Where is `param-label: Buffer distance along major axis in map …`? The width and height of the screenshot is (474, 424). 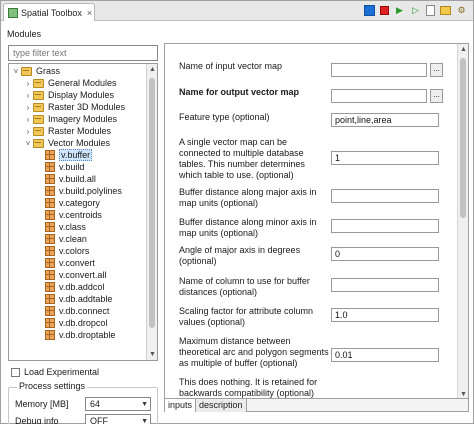 param-label: Buffer distance along major axis in map … is located at coordinates (248, 197).